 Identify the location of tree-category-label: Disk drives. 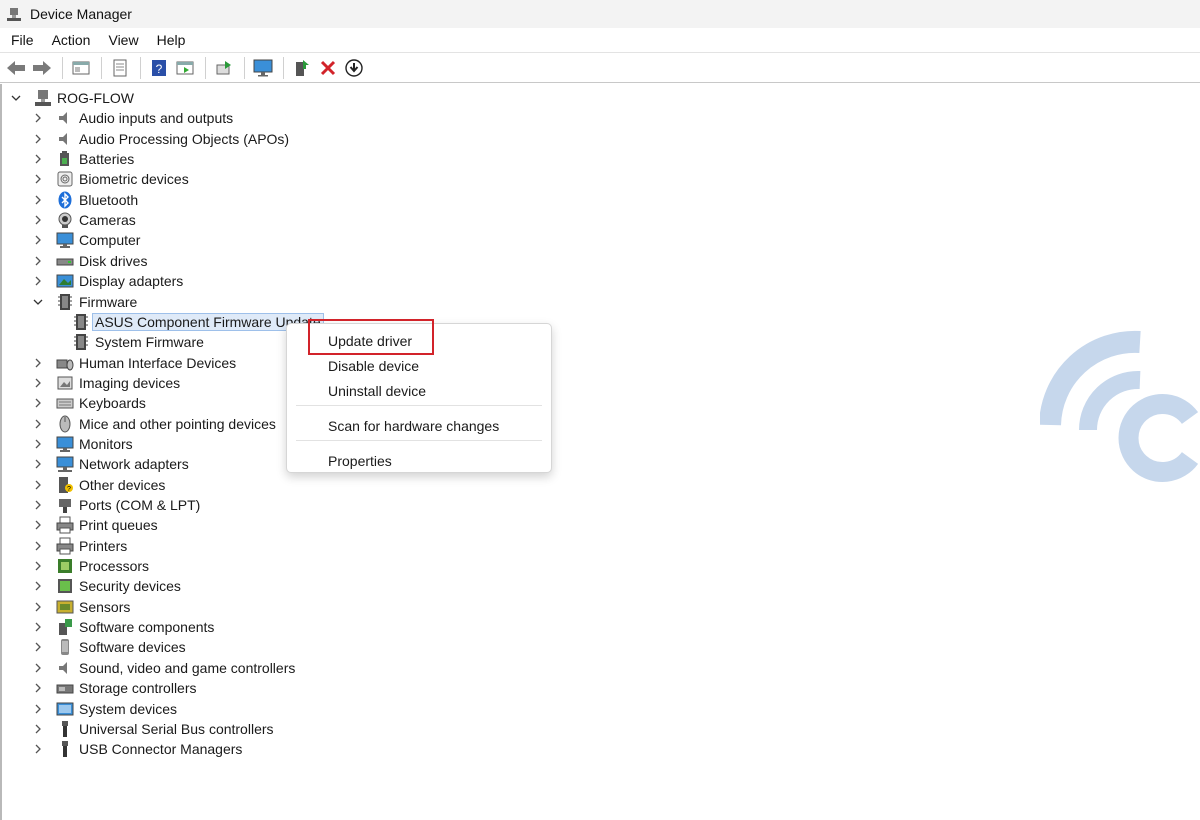
(113, 260).